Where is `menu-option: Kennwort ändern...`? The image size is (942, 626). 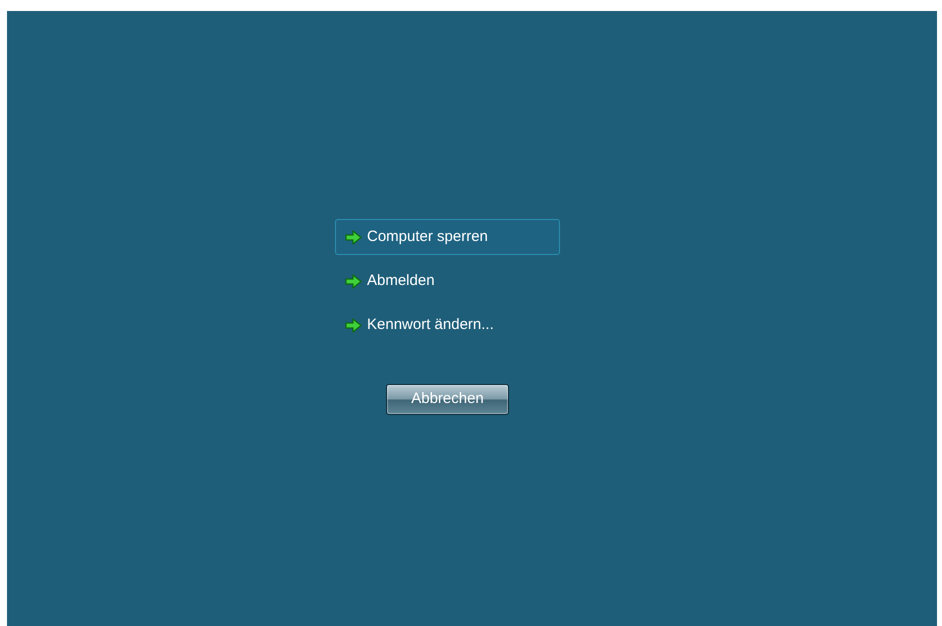
menu-option: Kennwort ändern... is located at coordinates (447, 325).